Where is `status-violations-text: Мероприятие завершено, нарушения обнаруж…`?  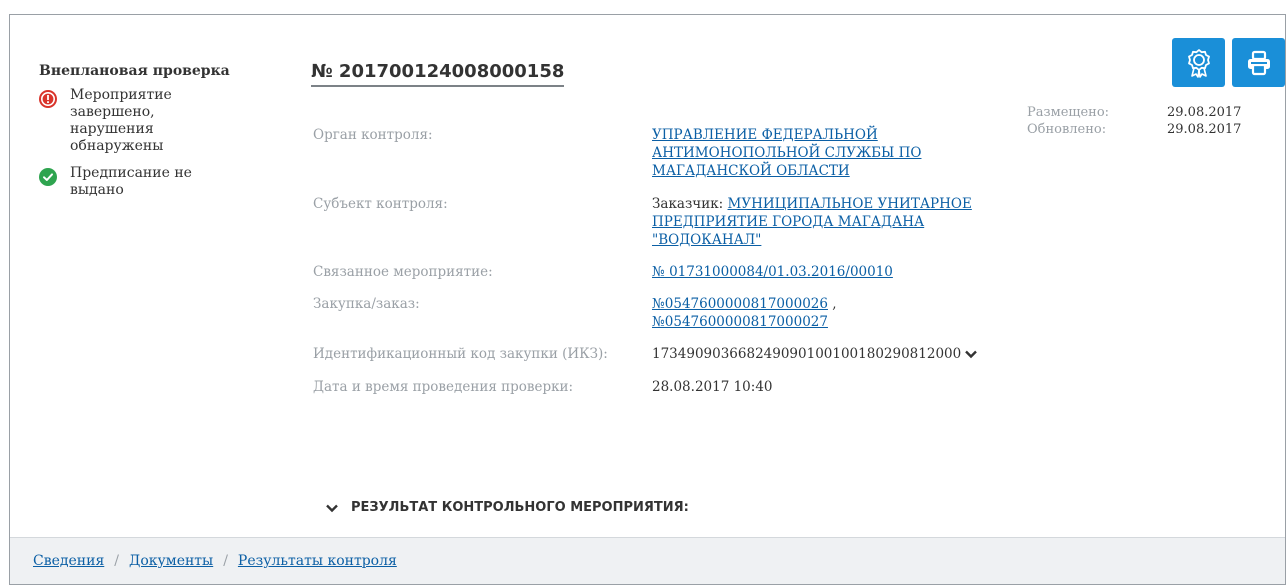
status-violations-text: Мероприятие завершено, нарушения обнаруж… is located at coordinates (121, 120).